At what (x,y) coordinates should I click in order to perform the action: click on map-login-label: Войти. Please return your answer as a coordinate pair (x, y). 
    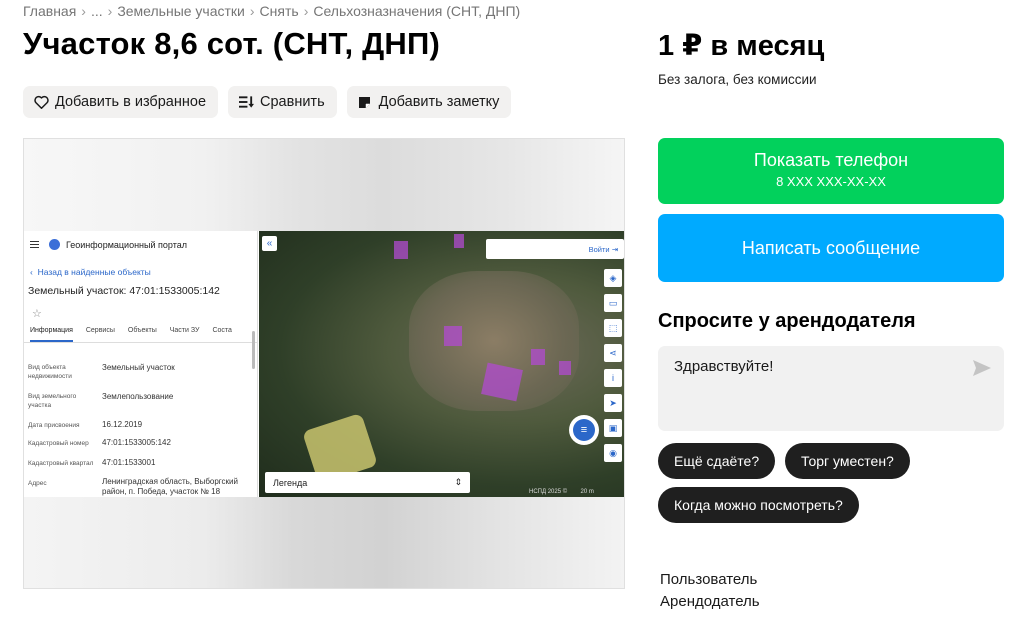
    Looking at the image, I should click on (599, 249).